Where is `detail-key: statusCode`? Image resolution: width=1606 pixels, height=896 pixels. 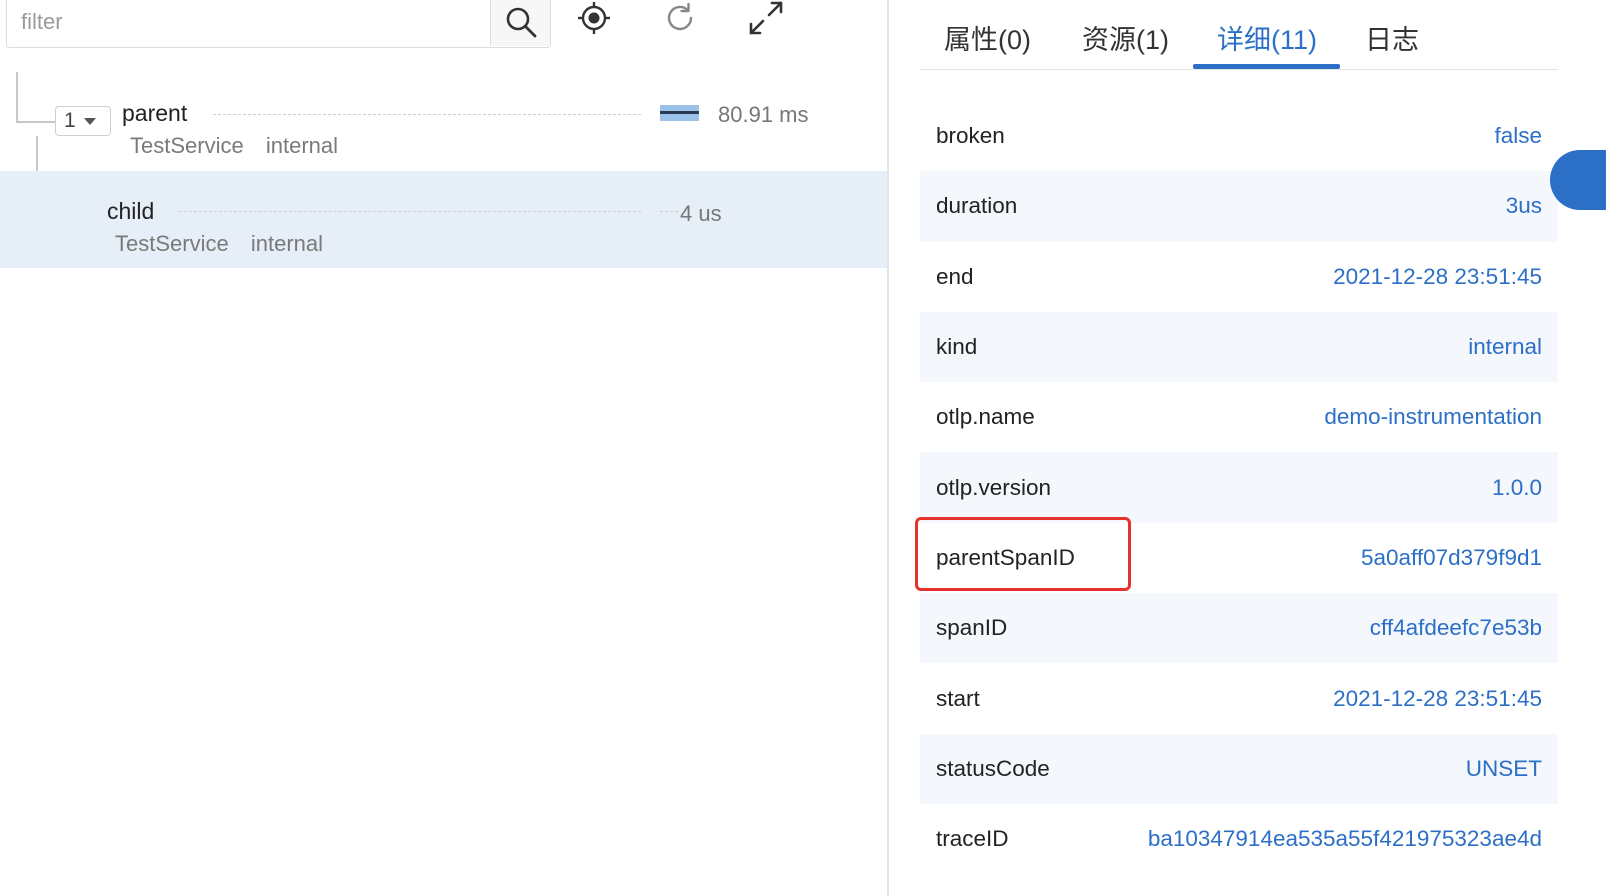 detail-key: statusCode is located at coordinates (993, 768).